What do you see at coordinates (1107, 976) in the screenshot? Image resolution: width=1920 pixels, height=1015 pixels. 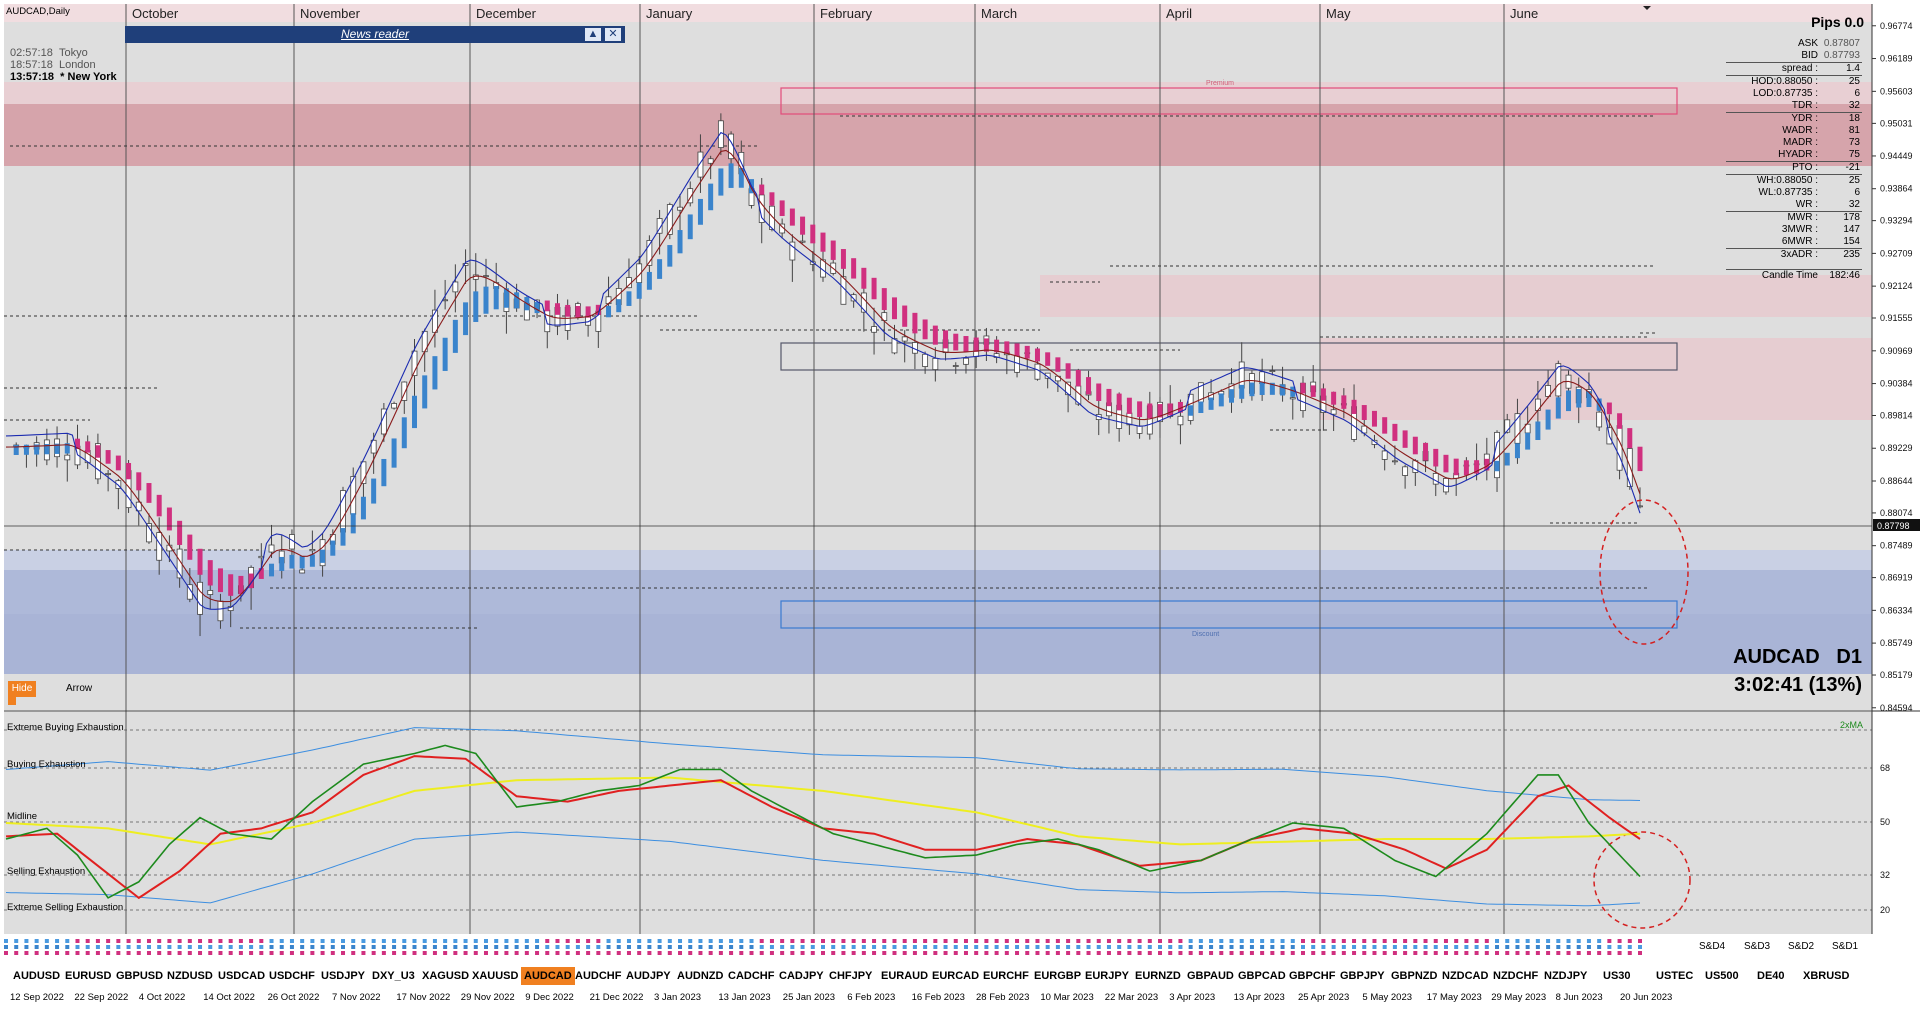 I see `symbol-button-eurjpy: EURJPY` at bounding box center [1107, 976].